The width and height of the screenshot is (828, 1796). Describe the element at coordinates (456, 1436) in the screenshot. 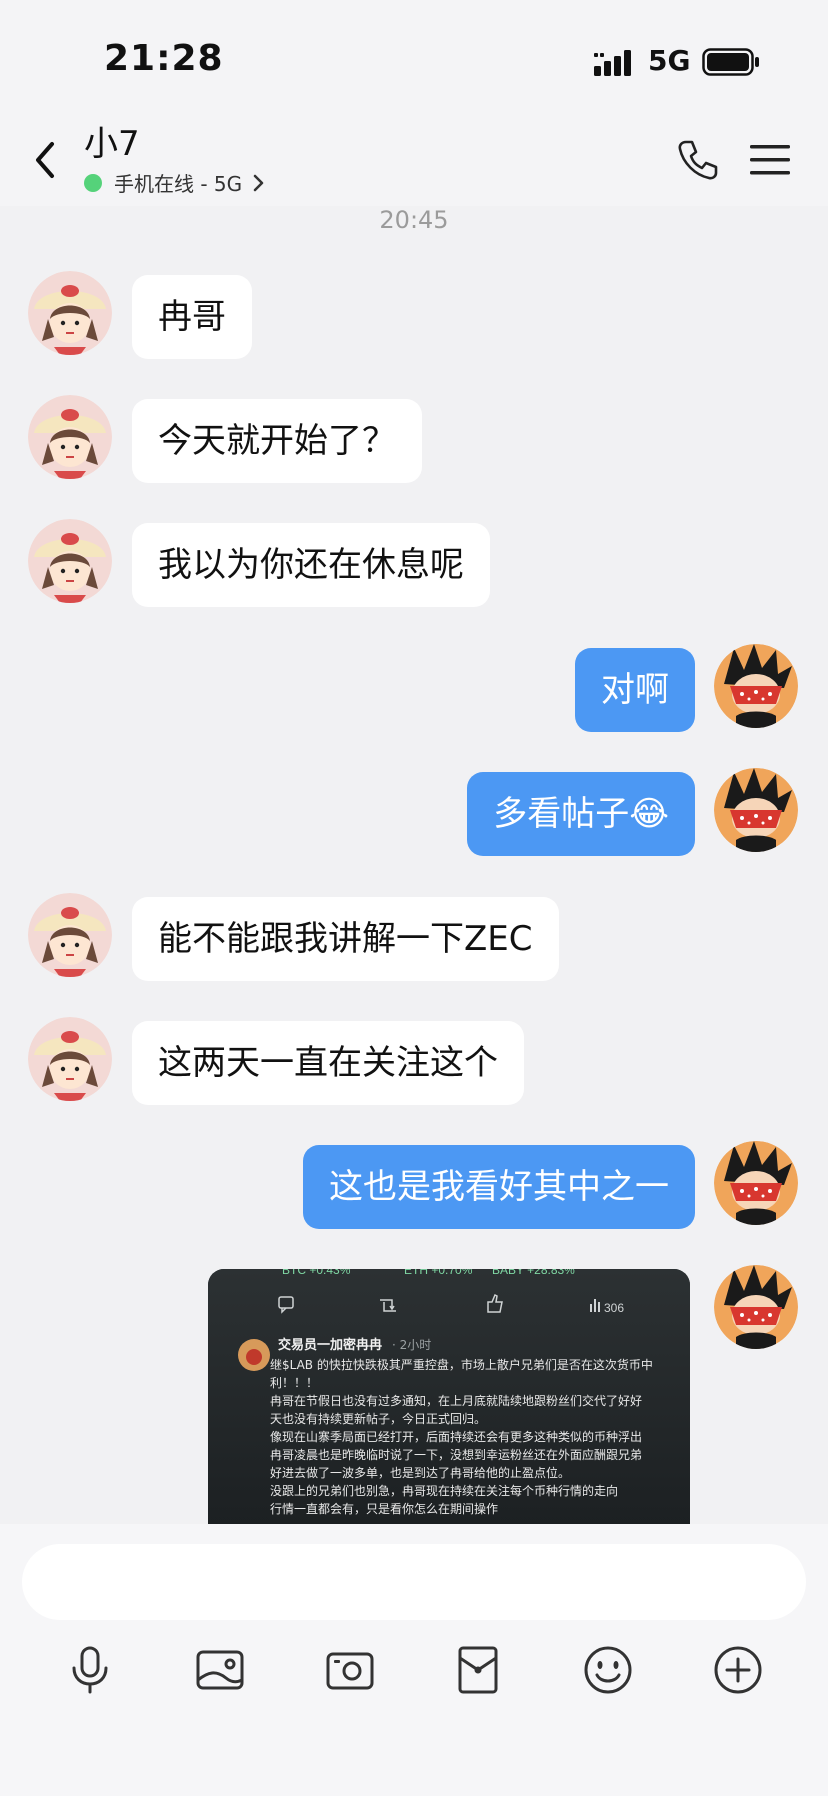

I see `post-body-line: 像现在山寨季局面已经打开，后面持续还会有更多这种类似的币种浮出` at that location.